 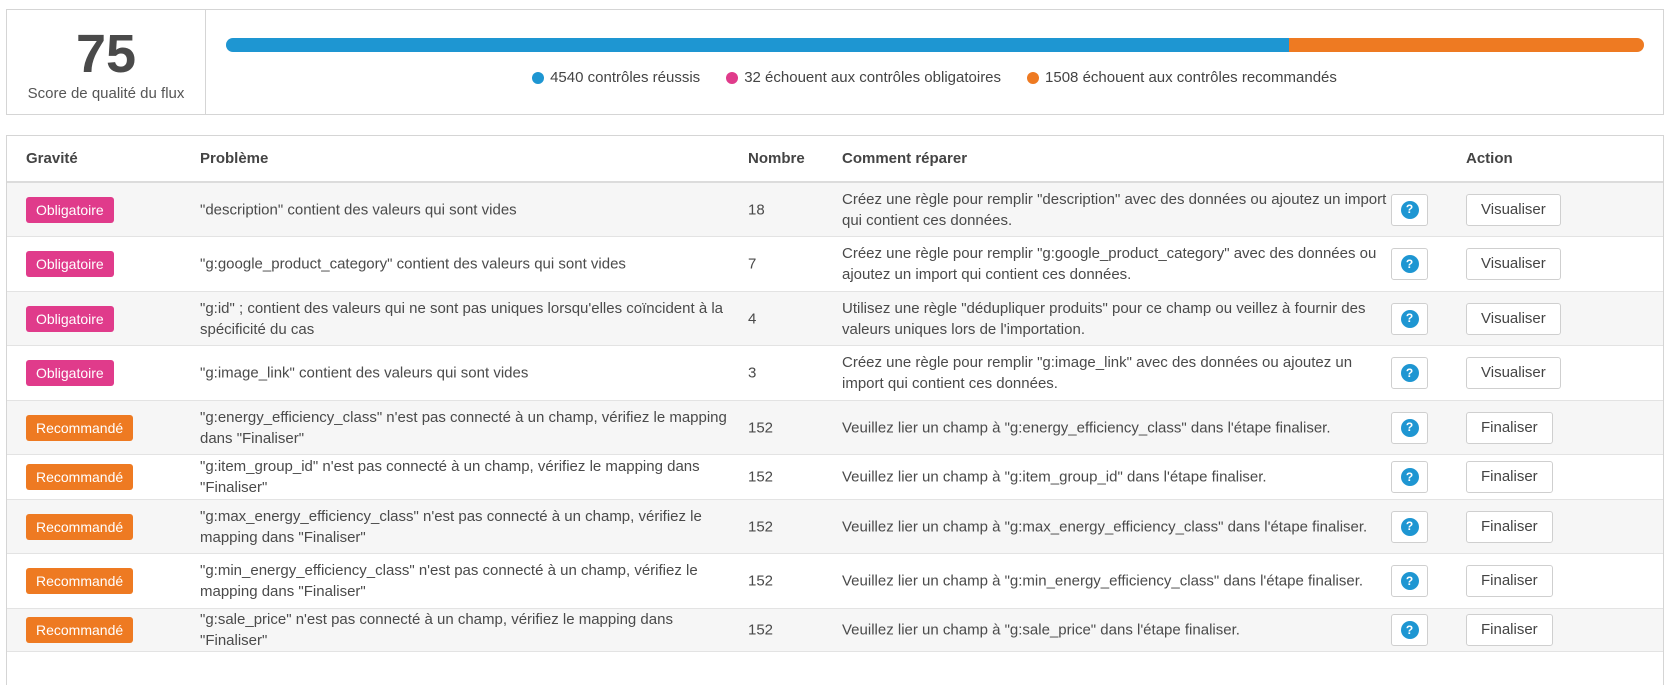 I want to click on legend-label: 32 échouent aux contrôles obligatoires, so click(x=873, y=77).